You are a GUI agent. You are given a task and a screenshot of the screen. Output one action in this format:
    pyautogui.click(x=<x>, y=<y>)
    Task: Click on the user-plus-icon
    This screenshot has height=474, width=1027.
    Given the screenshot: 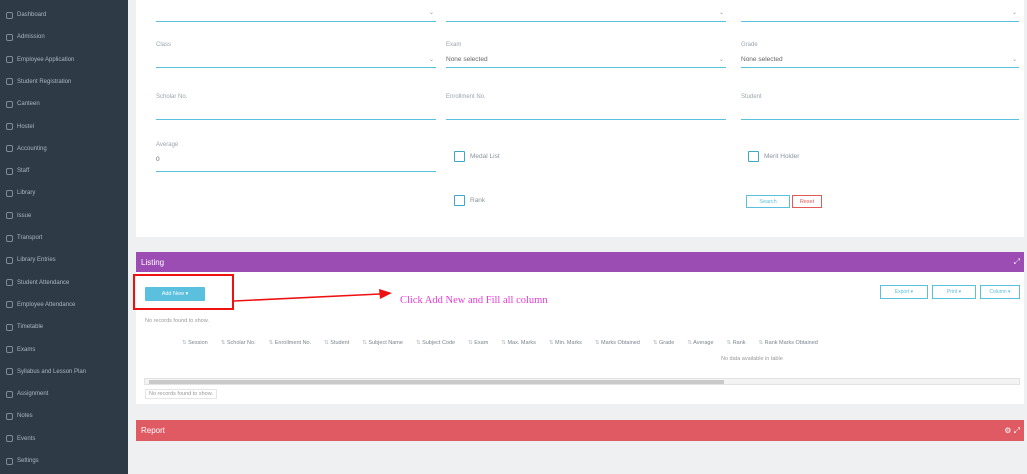 What is the action you would take?
    pyautogui.click(x=9, y=37)
    